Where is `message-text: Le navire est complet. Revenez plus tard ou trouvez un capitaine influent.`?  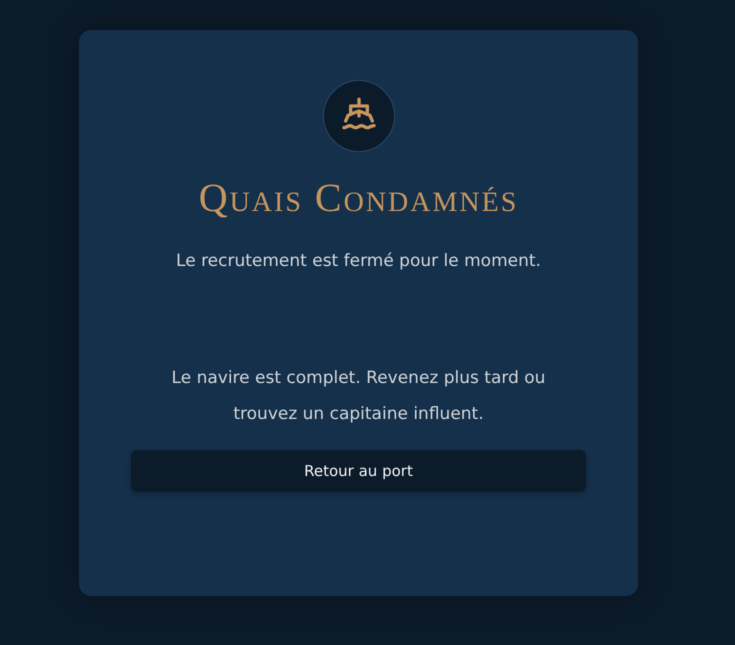
message-text: Le navire est complet. Revenez plus tard ou trouvez un capitaine influent. is located at coordinates (358, 396).